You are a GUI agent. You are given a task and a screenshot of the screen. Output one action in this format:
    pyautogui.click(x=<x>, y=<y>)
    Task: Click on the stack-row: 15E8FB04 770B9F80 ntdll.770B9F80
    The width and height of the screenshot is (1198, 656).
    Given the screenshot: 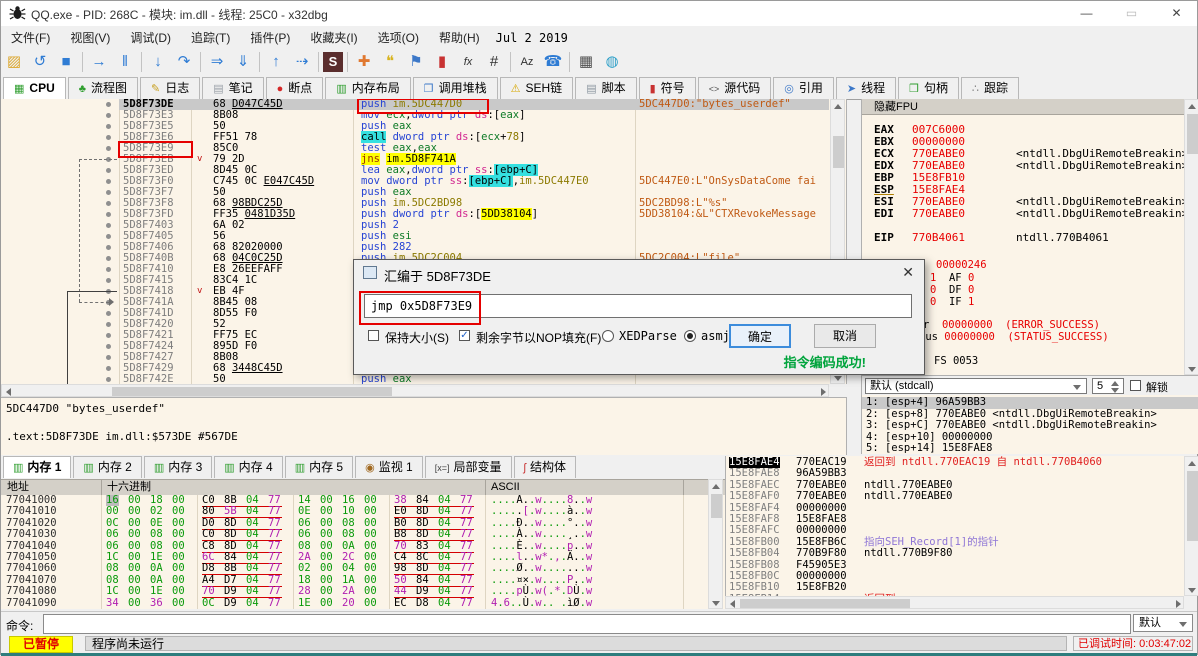 What is the action you would take?
    pyautogui.click(x=962, y=553)
    